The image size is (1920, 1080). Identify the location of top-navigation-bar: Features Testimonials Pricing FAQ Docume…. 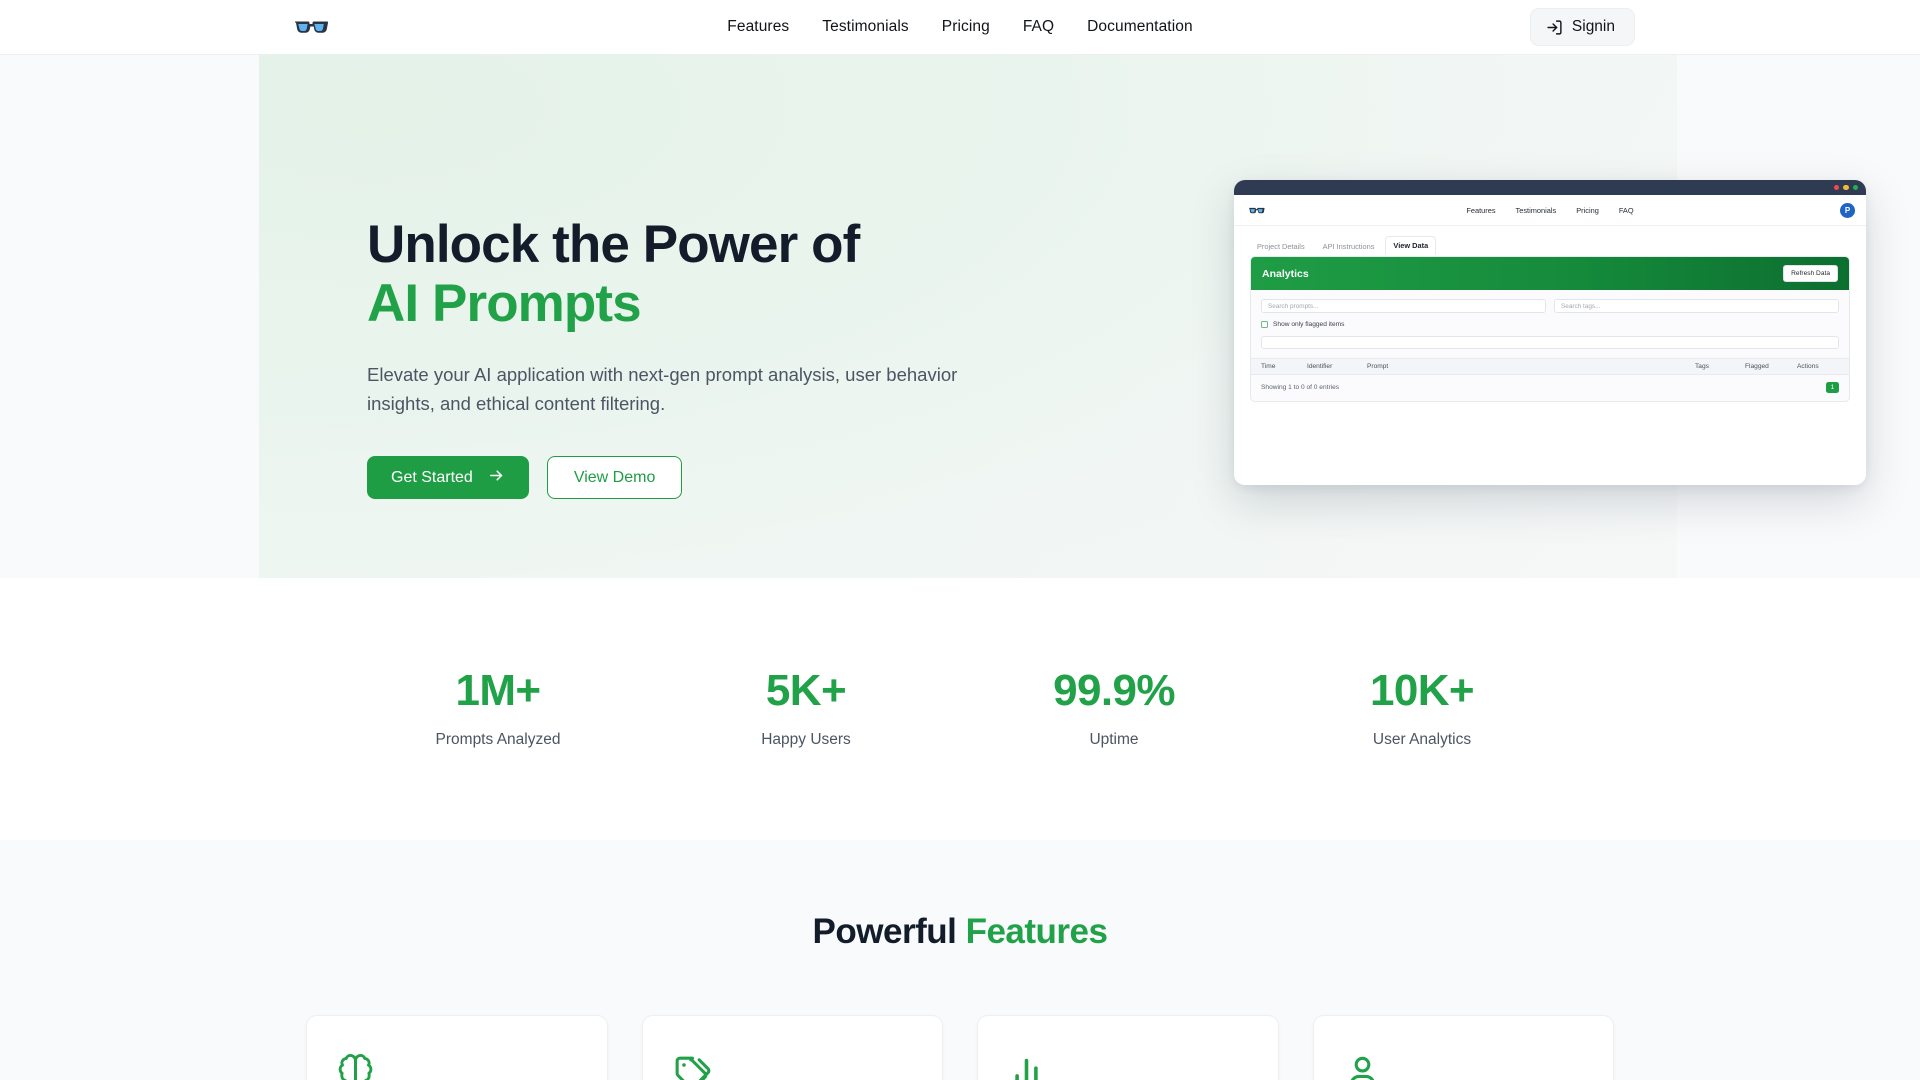
(960, 27).